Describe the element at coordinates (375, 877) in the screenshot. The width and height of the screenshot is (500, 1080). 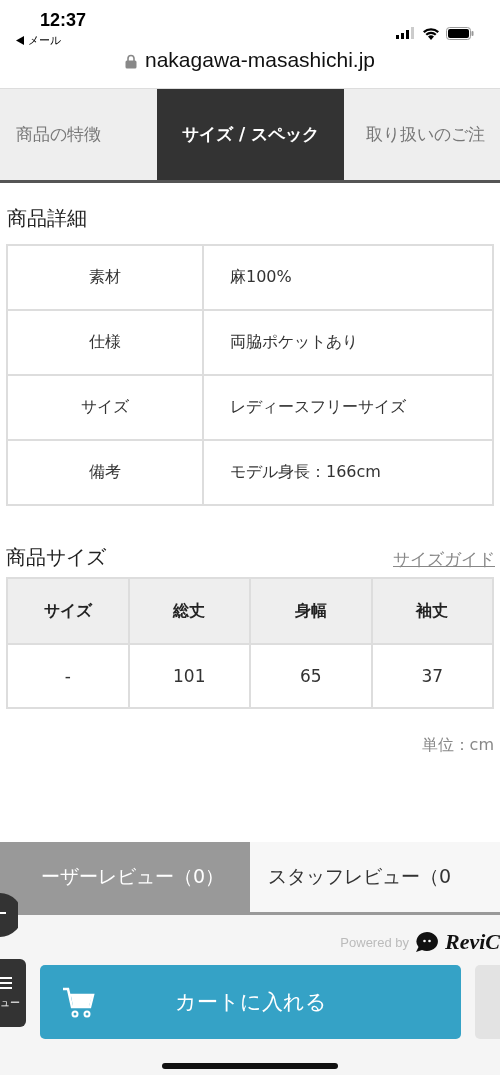
I see `review-tab: スタッフレビュー（0` at that location.